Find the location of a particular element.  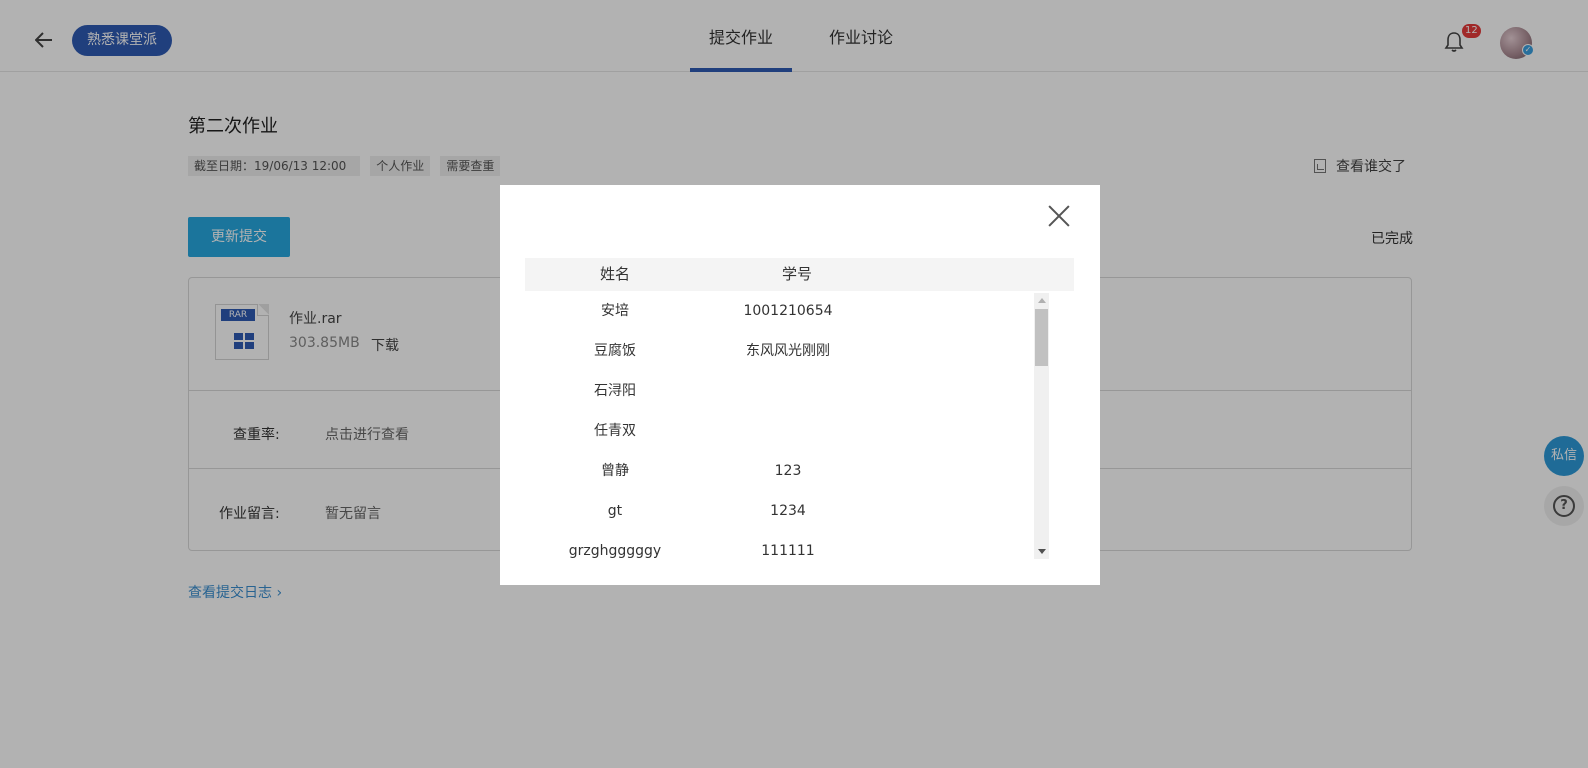

cell-name: grzghgggggy is located at coordinates (615, 551).